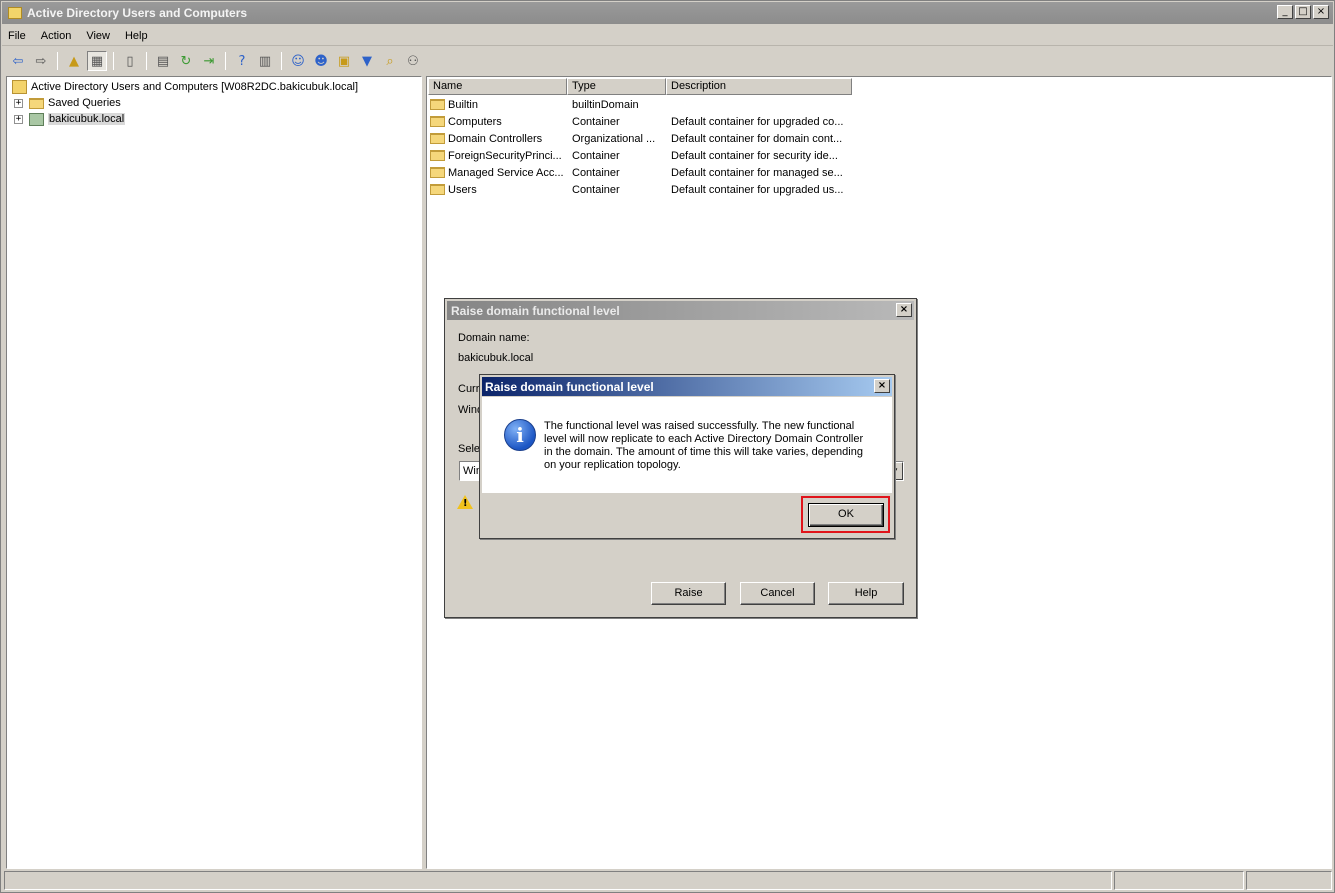 Image resolution: width=1335 pixels, height=893 pixels. I want to click on domain-icon, so click(36, 119).